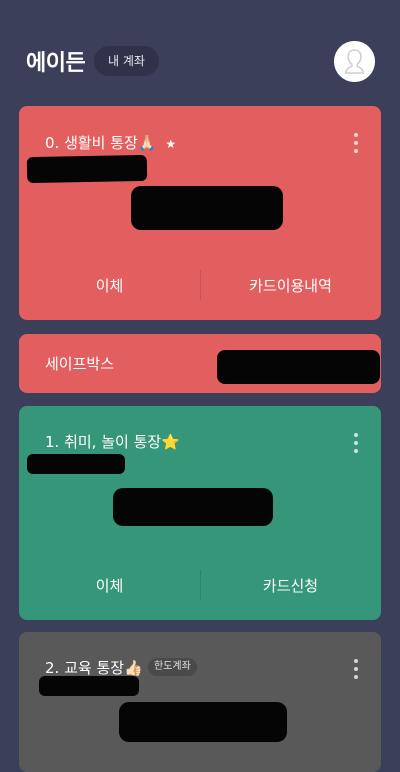  I want to click on account-title: 2. 교육 통장👍🏻, so click(94, 667).